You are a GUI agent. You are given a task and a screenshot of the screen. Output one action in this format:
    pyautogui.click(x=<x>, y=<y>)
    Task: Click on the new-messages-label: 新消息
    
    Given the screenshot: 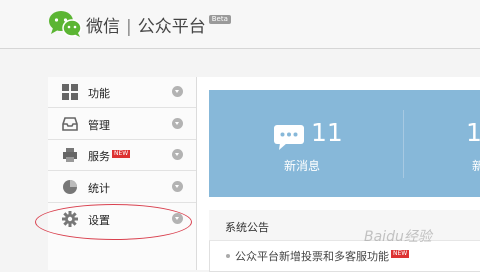 What is the action you would take?
    pyautogui.click(x=302, y=165)
    